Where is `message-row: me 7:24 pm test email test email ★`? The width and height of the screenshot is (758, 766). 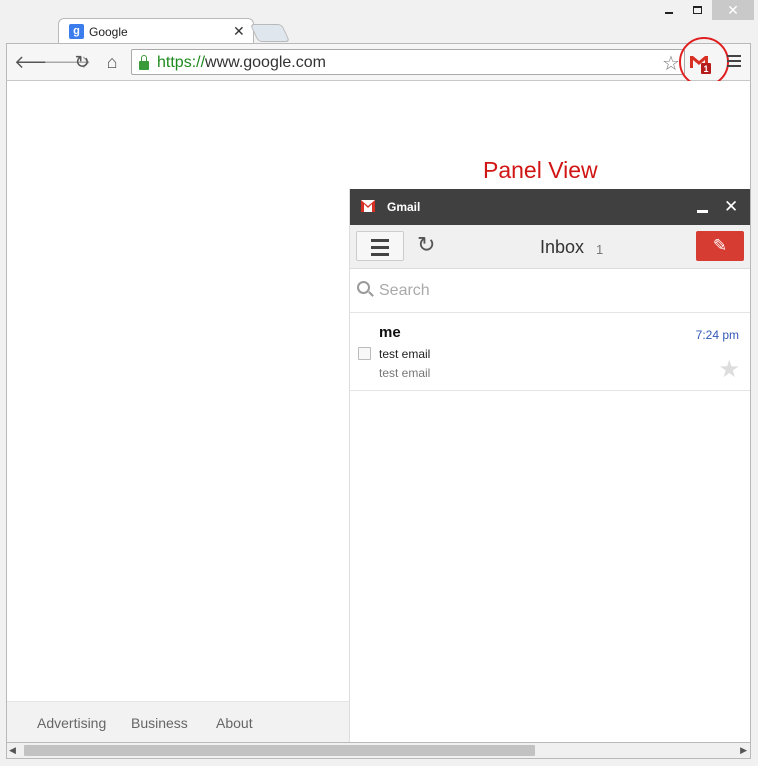 message-row: me 7:24 pm test email test email ★ is located at coordinates (550, 352).